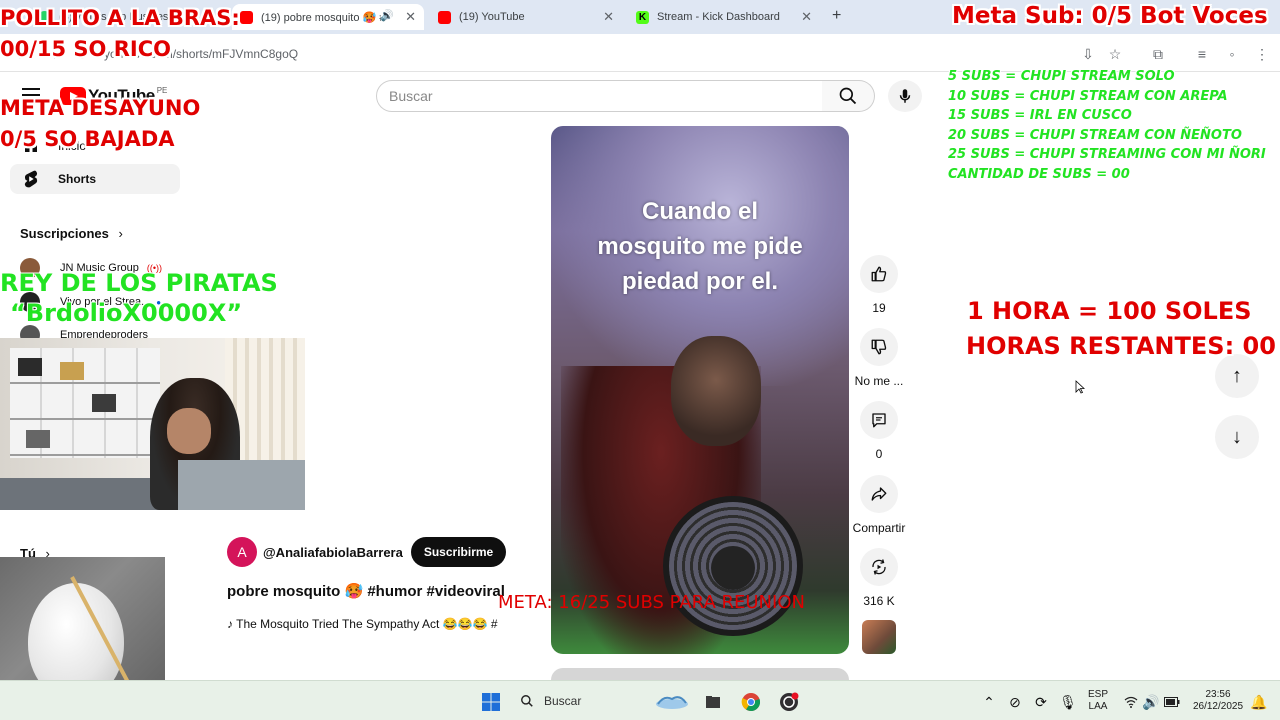 This screenshot has width=1280, height=720. I want to click on share-action: Compartir, so click(879, 505).